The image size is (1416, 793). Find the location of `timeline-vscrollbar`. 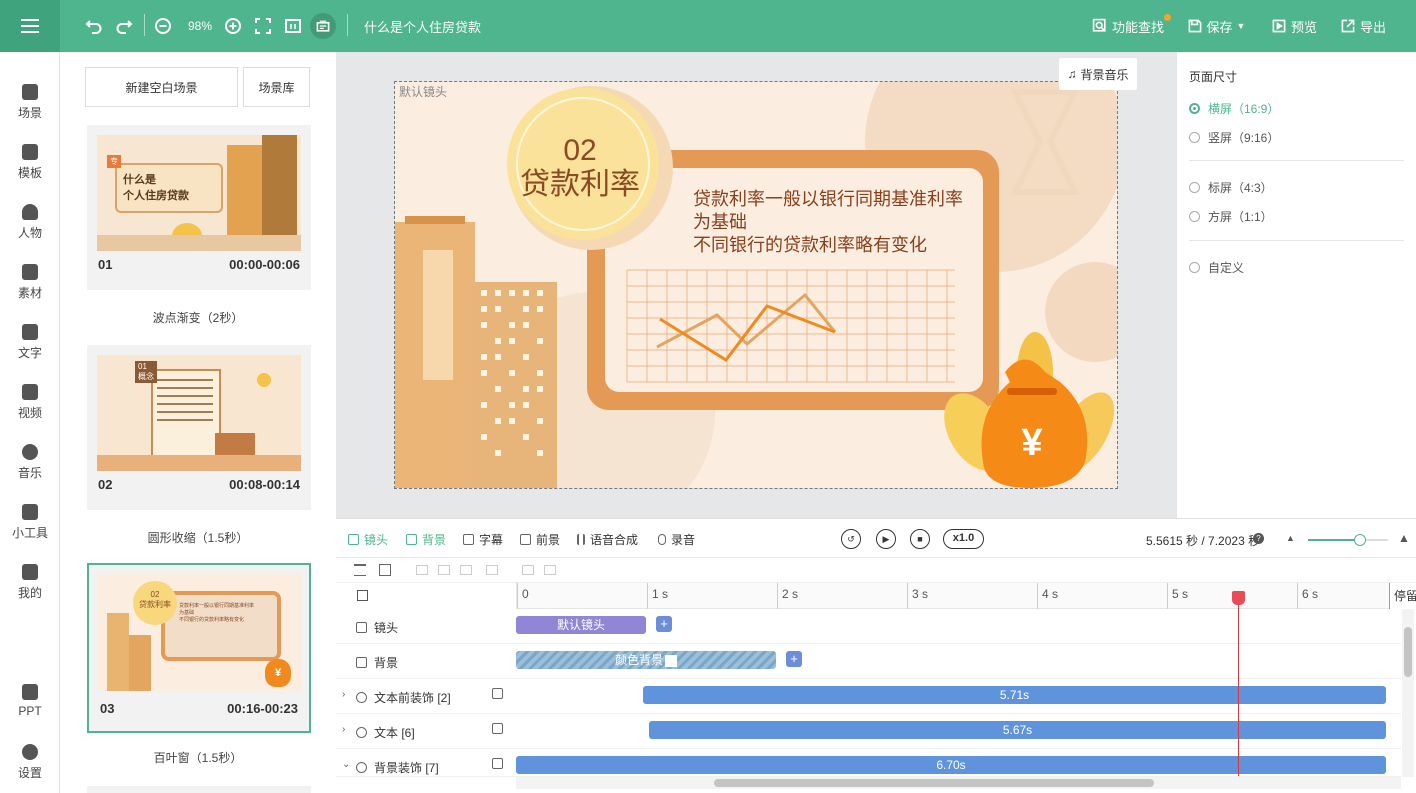

timeline-vscrollbar is located at coordinates (1408, 693).